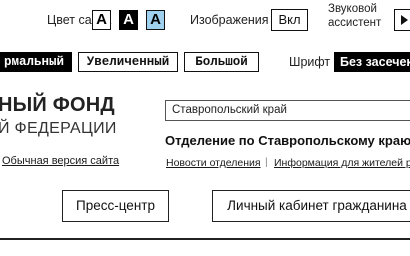 Image resolution: width=410 pixels, height=256 pixels. Describe the element at coordinates (287, 140) in the screenshot. I see `department-title: Отделение по Ставропольскому краю` at that location.